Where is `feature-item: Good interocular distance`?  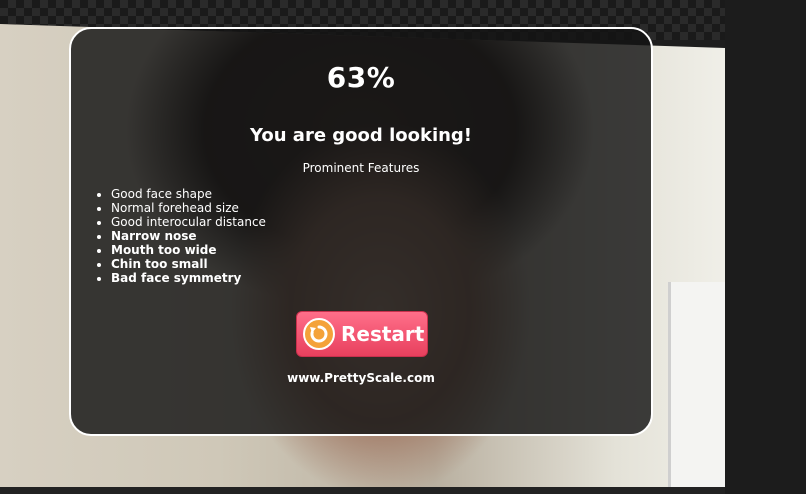
feature-item: Good interocular distance is located at coordinates (188, 222).